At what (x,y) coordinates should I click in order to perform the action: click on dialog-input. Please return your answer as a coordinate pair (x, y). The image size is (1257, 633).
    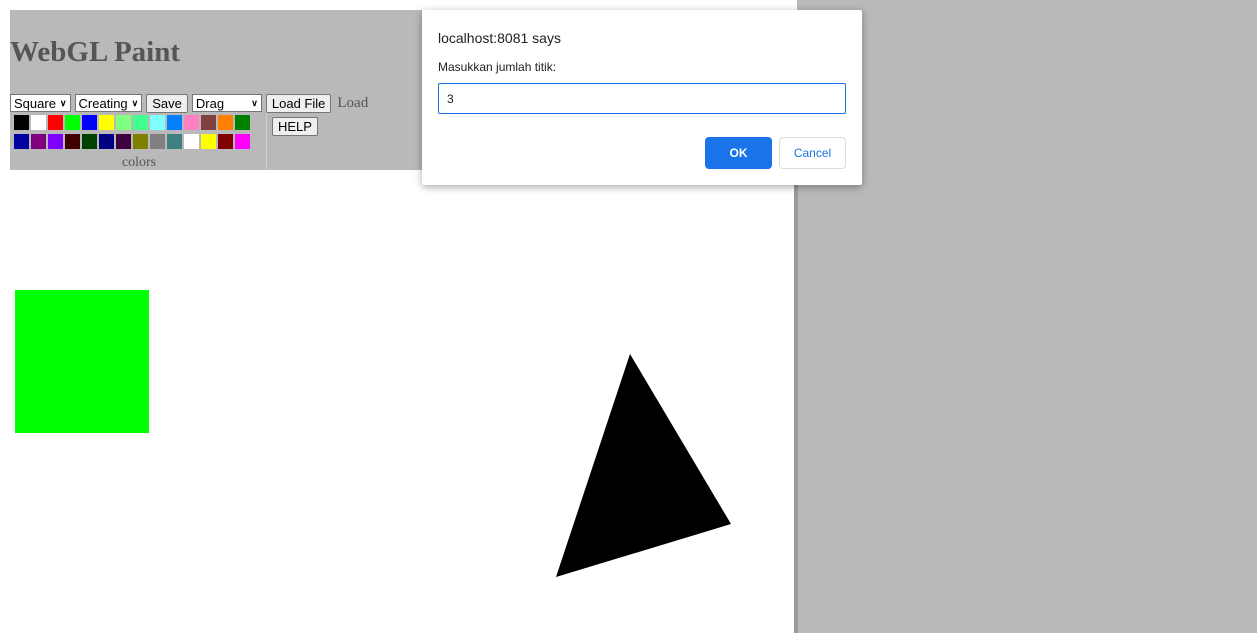
    Looking at the image, I should click on (642, 98).